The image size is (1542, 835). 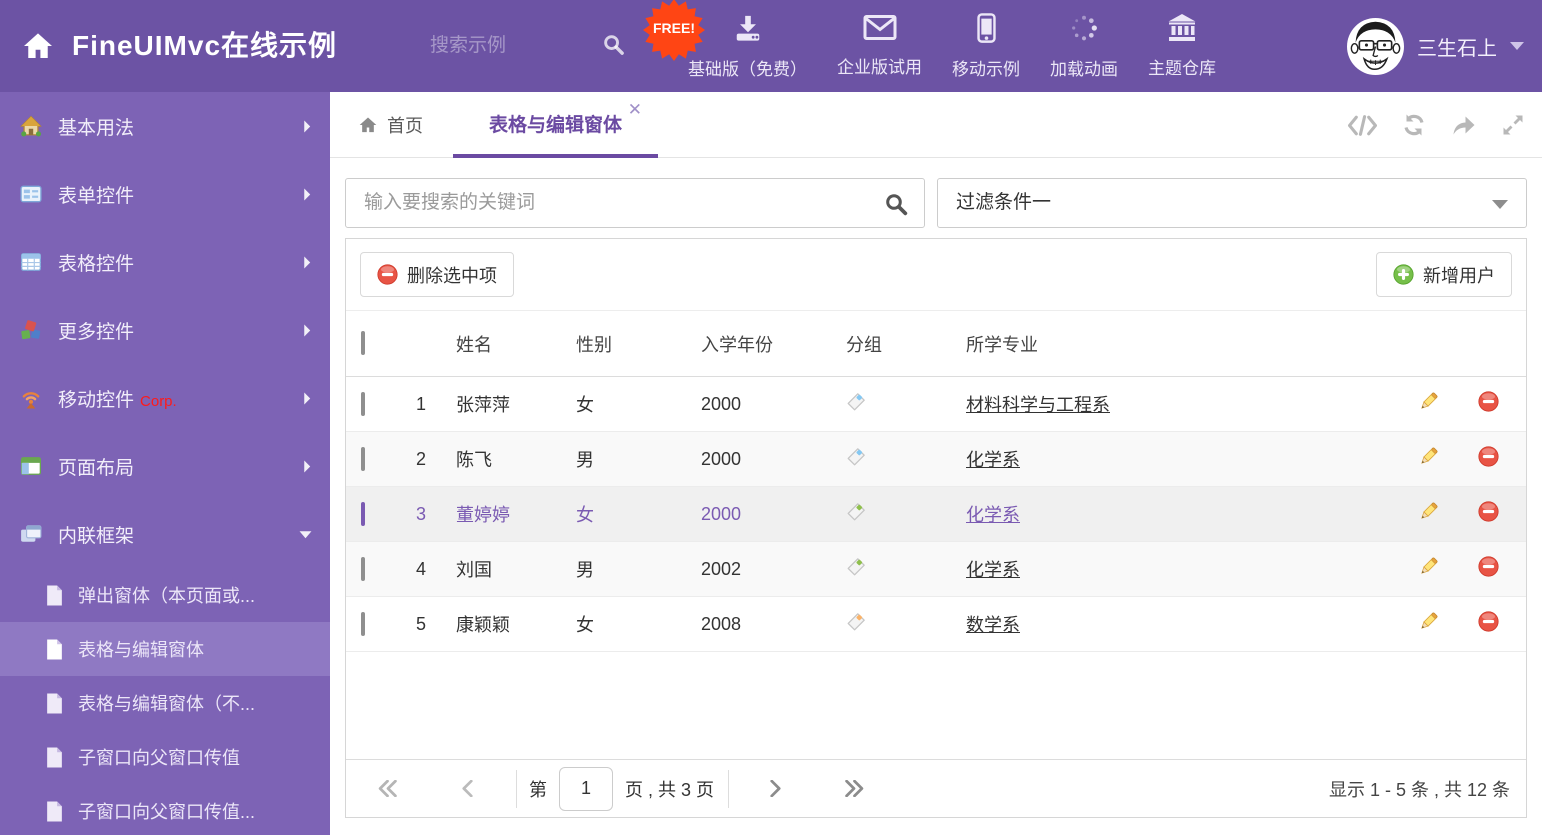 I want to click on header-search-input, so click(x=512, y=46).